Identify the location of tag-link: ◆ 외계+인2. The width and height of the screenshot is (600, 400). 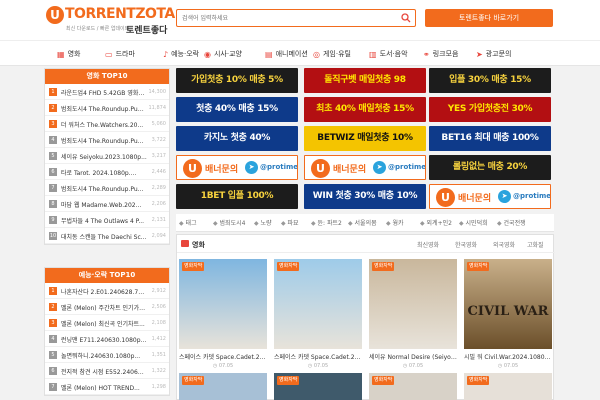
(436, 222).